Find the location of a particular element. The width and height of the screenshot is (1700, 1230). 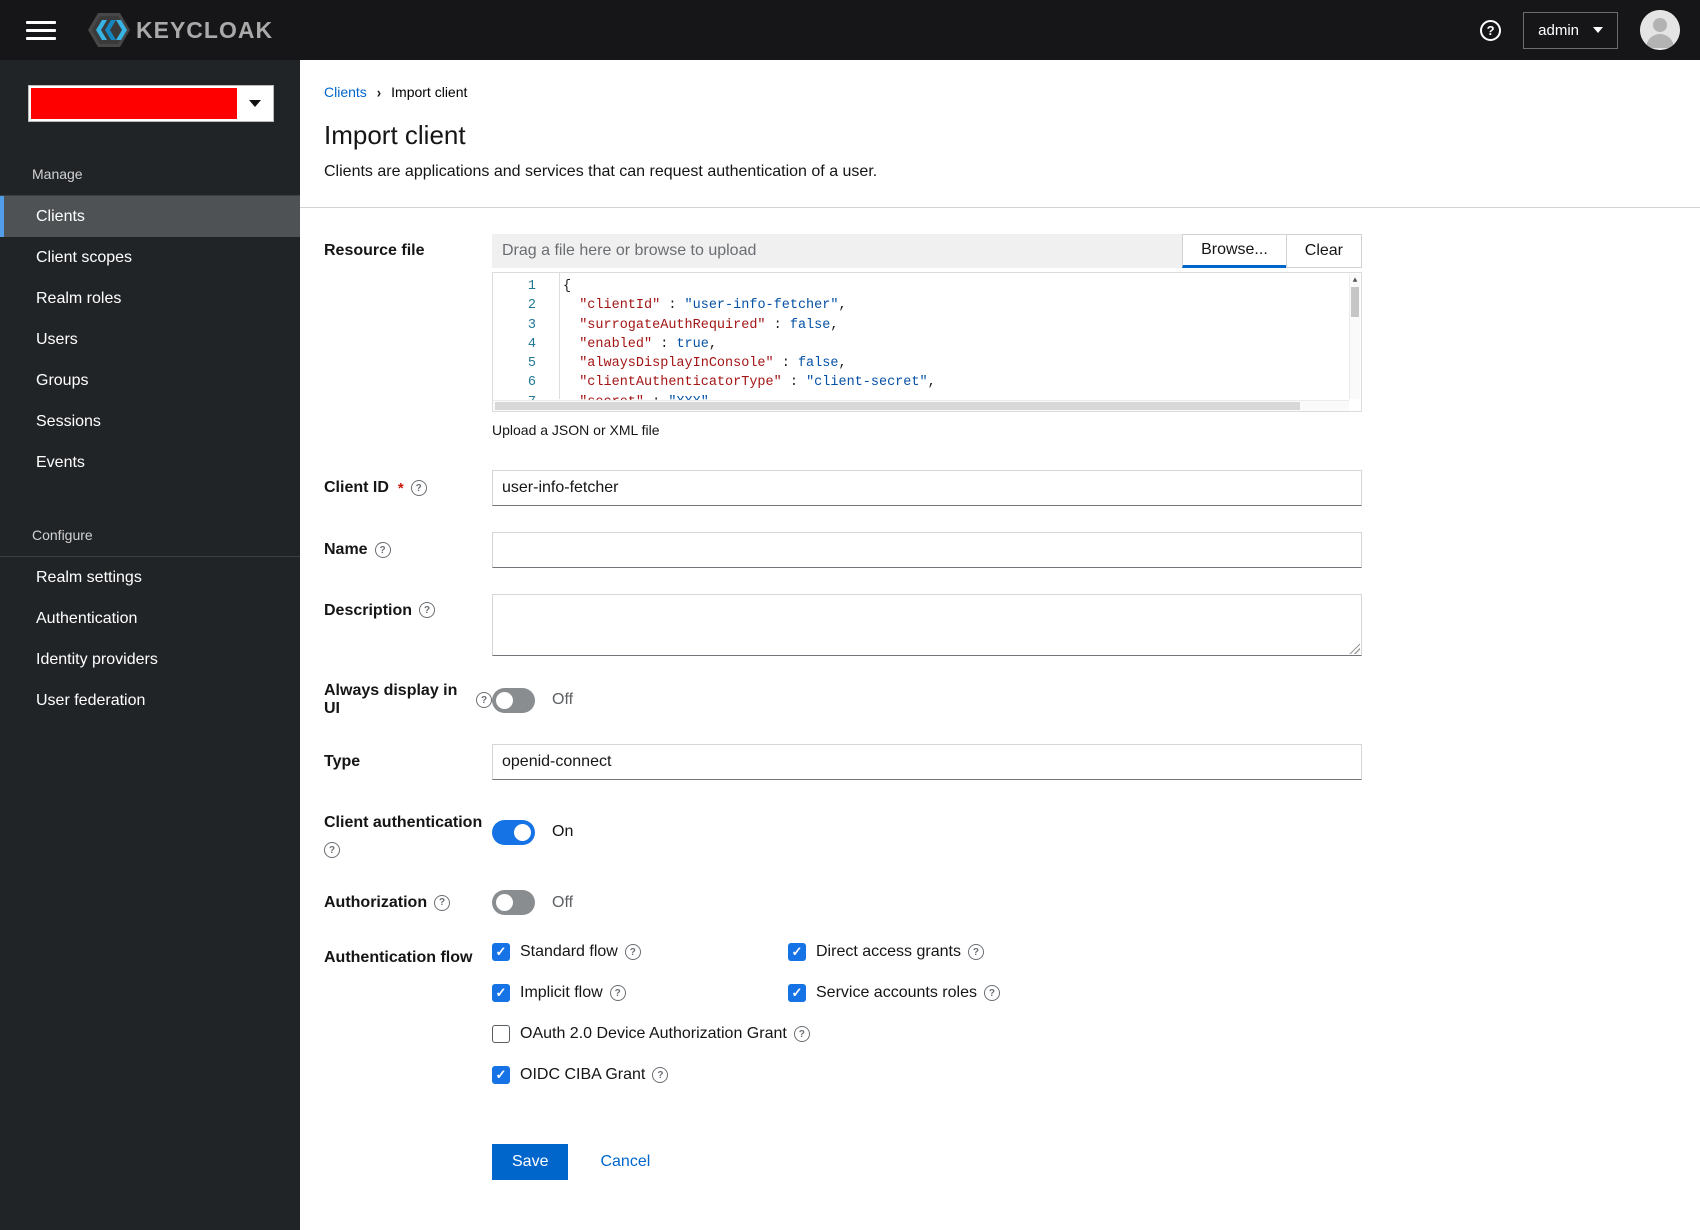

sidebar-item-identity-providers: Identity providers is located at coordinates (150, 659).